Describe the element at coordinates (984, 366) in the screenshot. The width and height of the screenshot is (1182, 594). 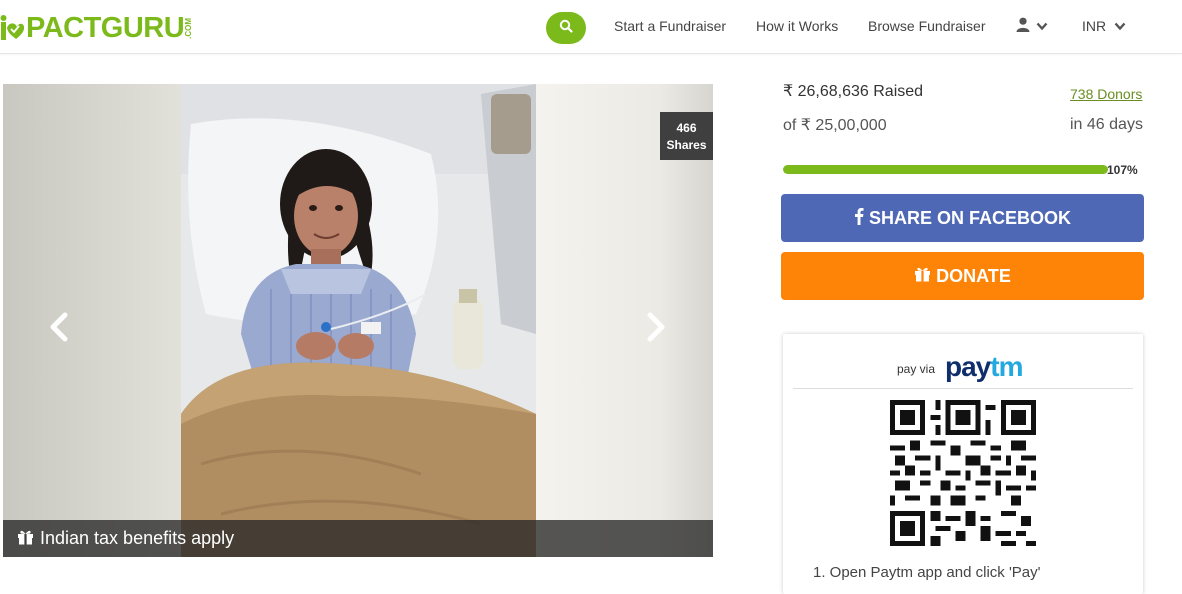
I see `paytm-logo: paytm` at that location.